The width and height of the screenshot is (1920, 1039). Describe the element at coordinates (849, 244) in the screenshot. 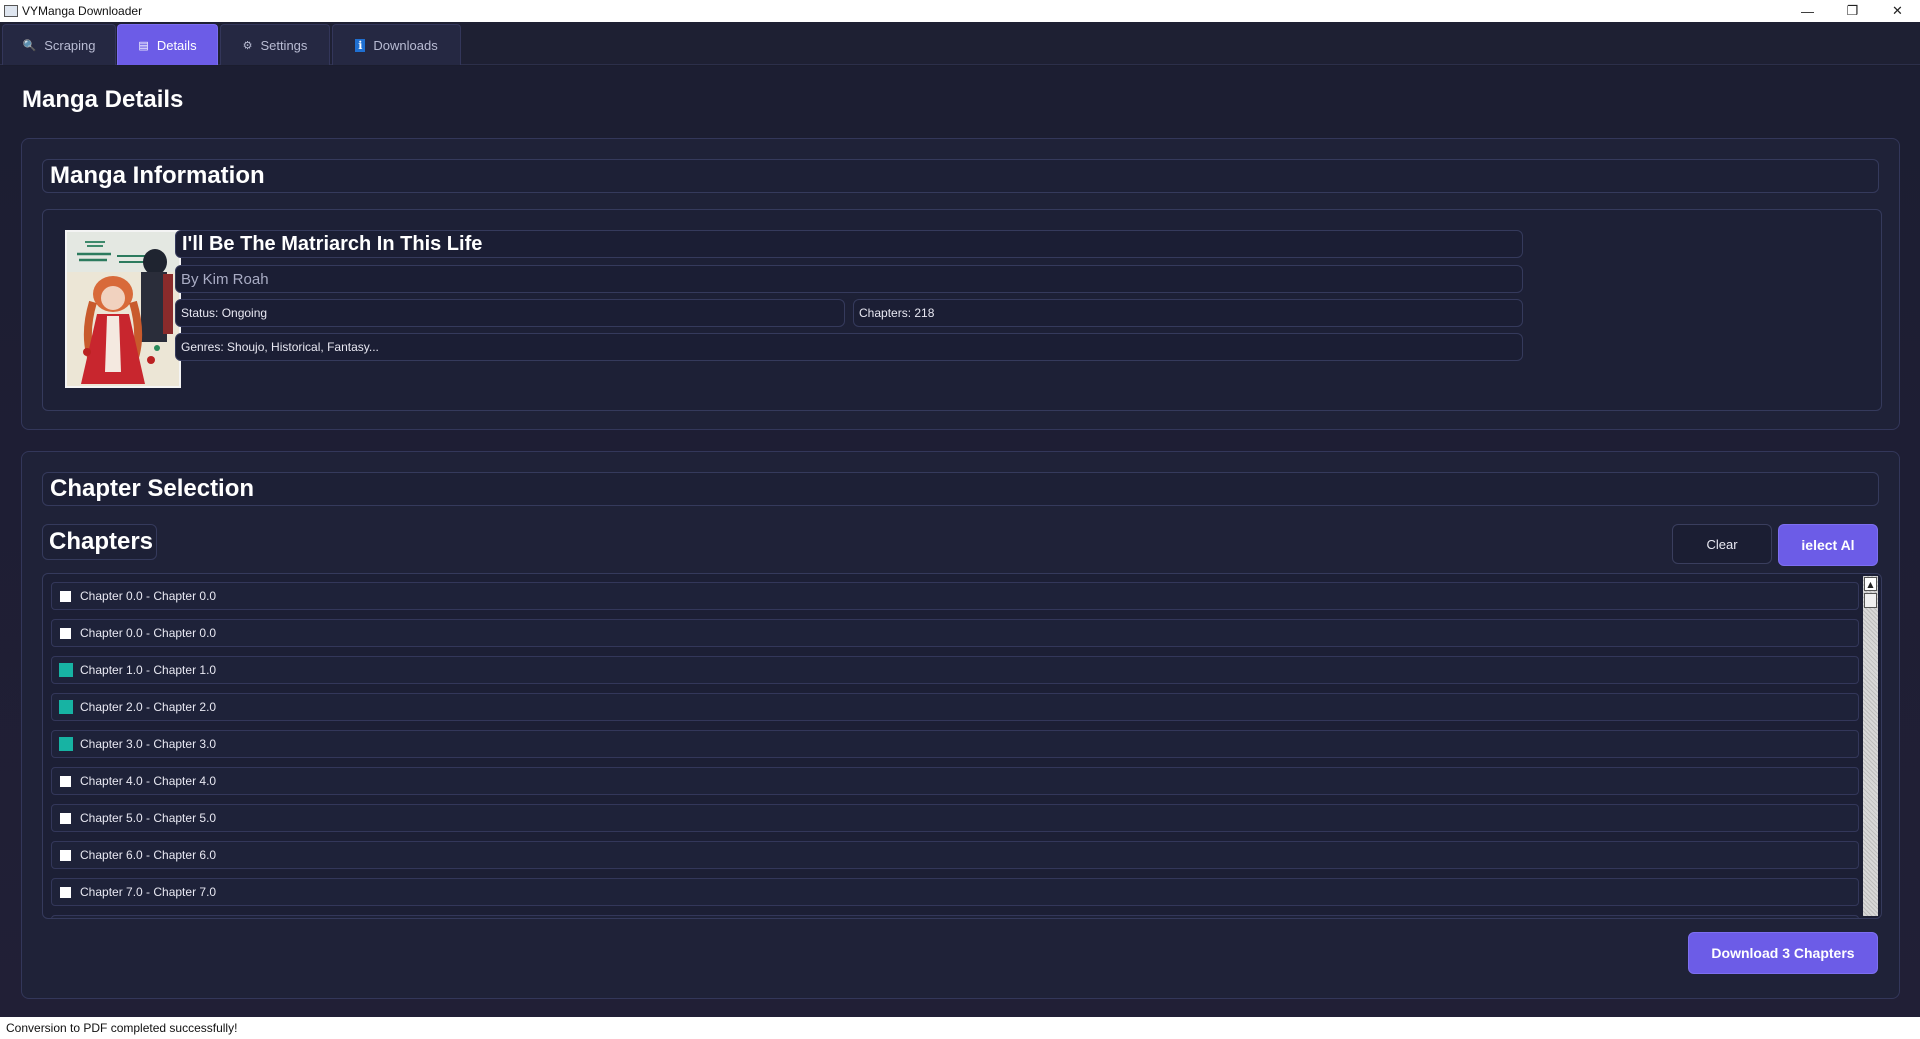

I see `manga-title: I'll Be The Matriarch In This Life` at that location.